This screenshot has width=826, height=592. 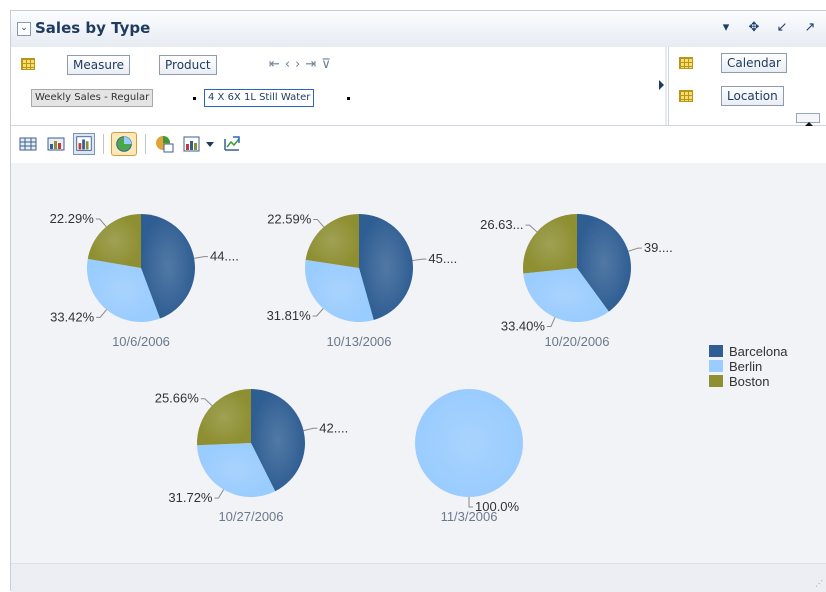 I want to click on pie-date-label: 11/3/2006, so click(x=469, y=516).